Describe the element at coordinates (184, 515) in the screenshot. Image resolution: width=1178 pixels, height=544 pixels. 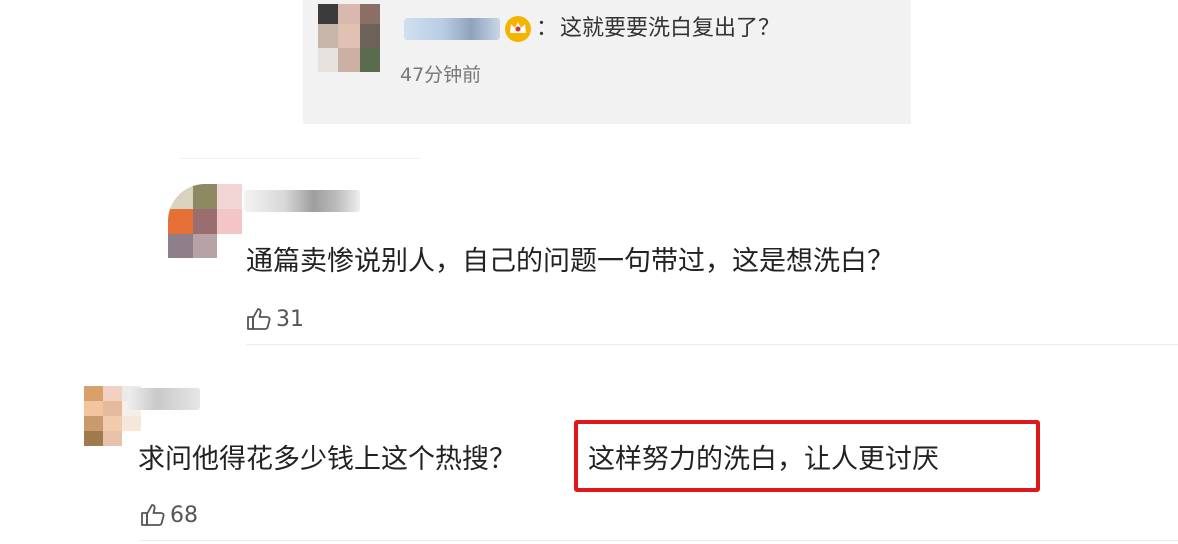
I see `like-count: 68` at that location.